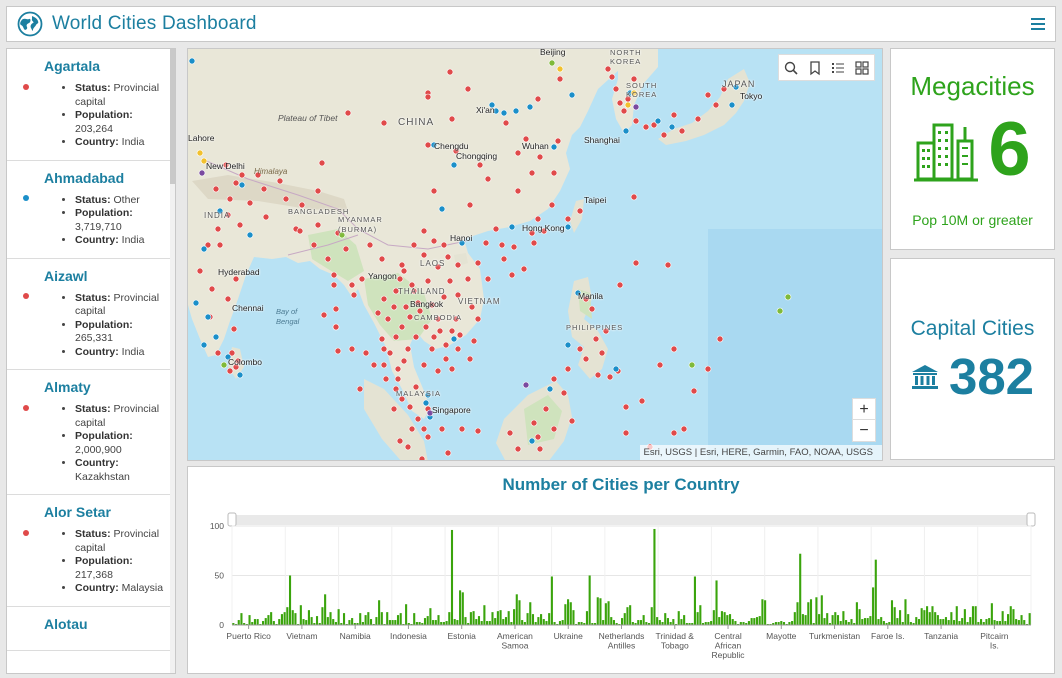 This screenshot has width=1062, height=678. What do you see at coordinates (109, 178) in the screenshot?
I see `city-name: Ahmadabad` at bounding box center [109, 178].